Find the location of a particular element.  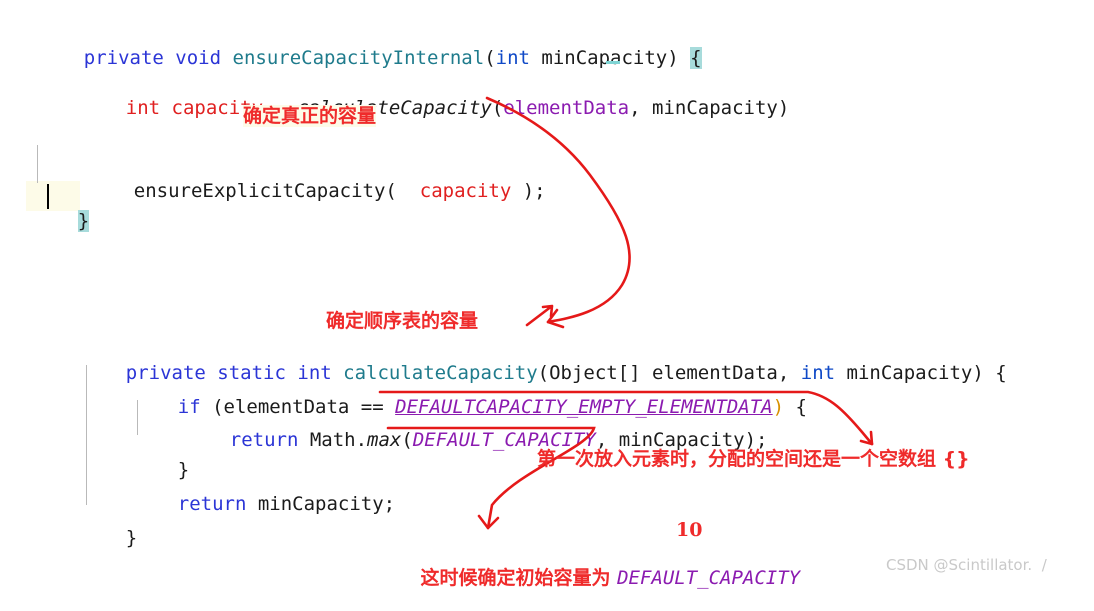

code-line-3: ensureExplicitCapacity( capacity ); is located at coordinates (317, 191).